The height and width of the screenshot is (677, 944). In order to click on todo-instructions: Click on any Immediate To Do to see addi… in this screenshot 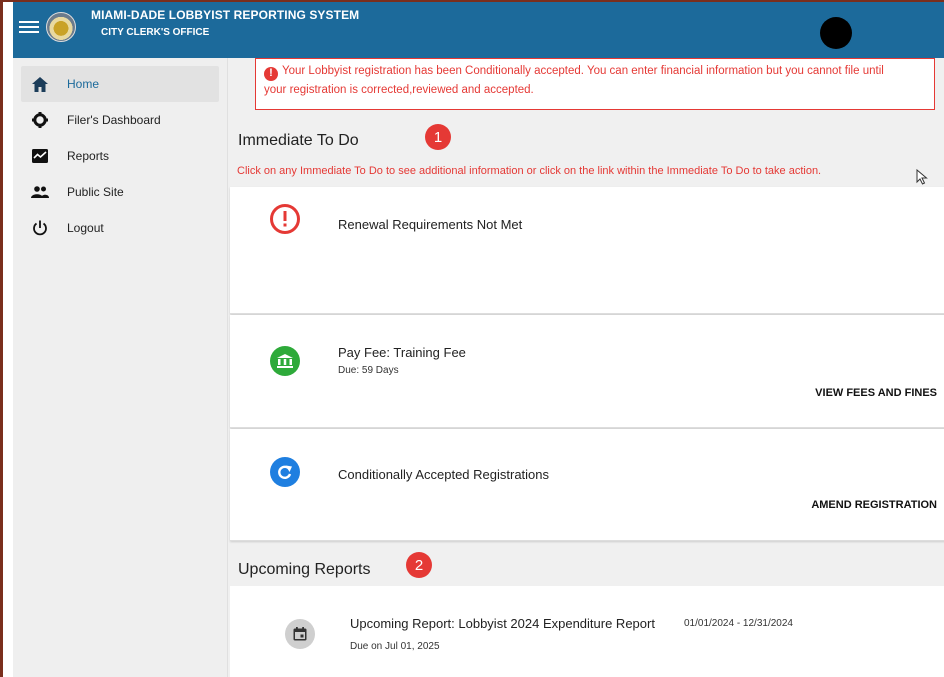, I will do `click(529, 171)`.